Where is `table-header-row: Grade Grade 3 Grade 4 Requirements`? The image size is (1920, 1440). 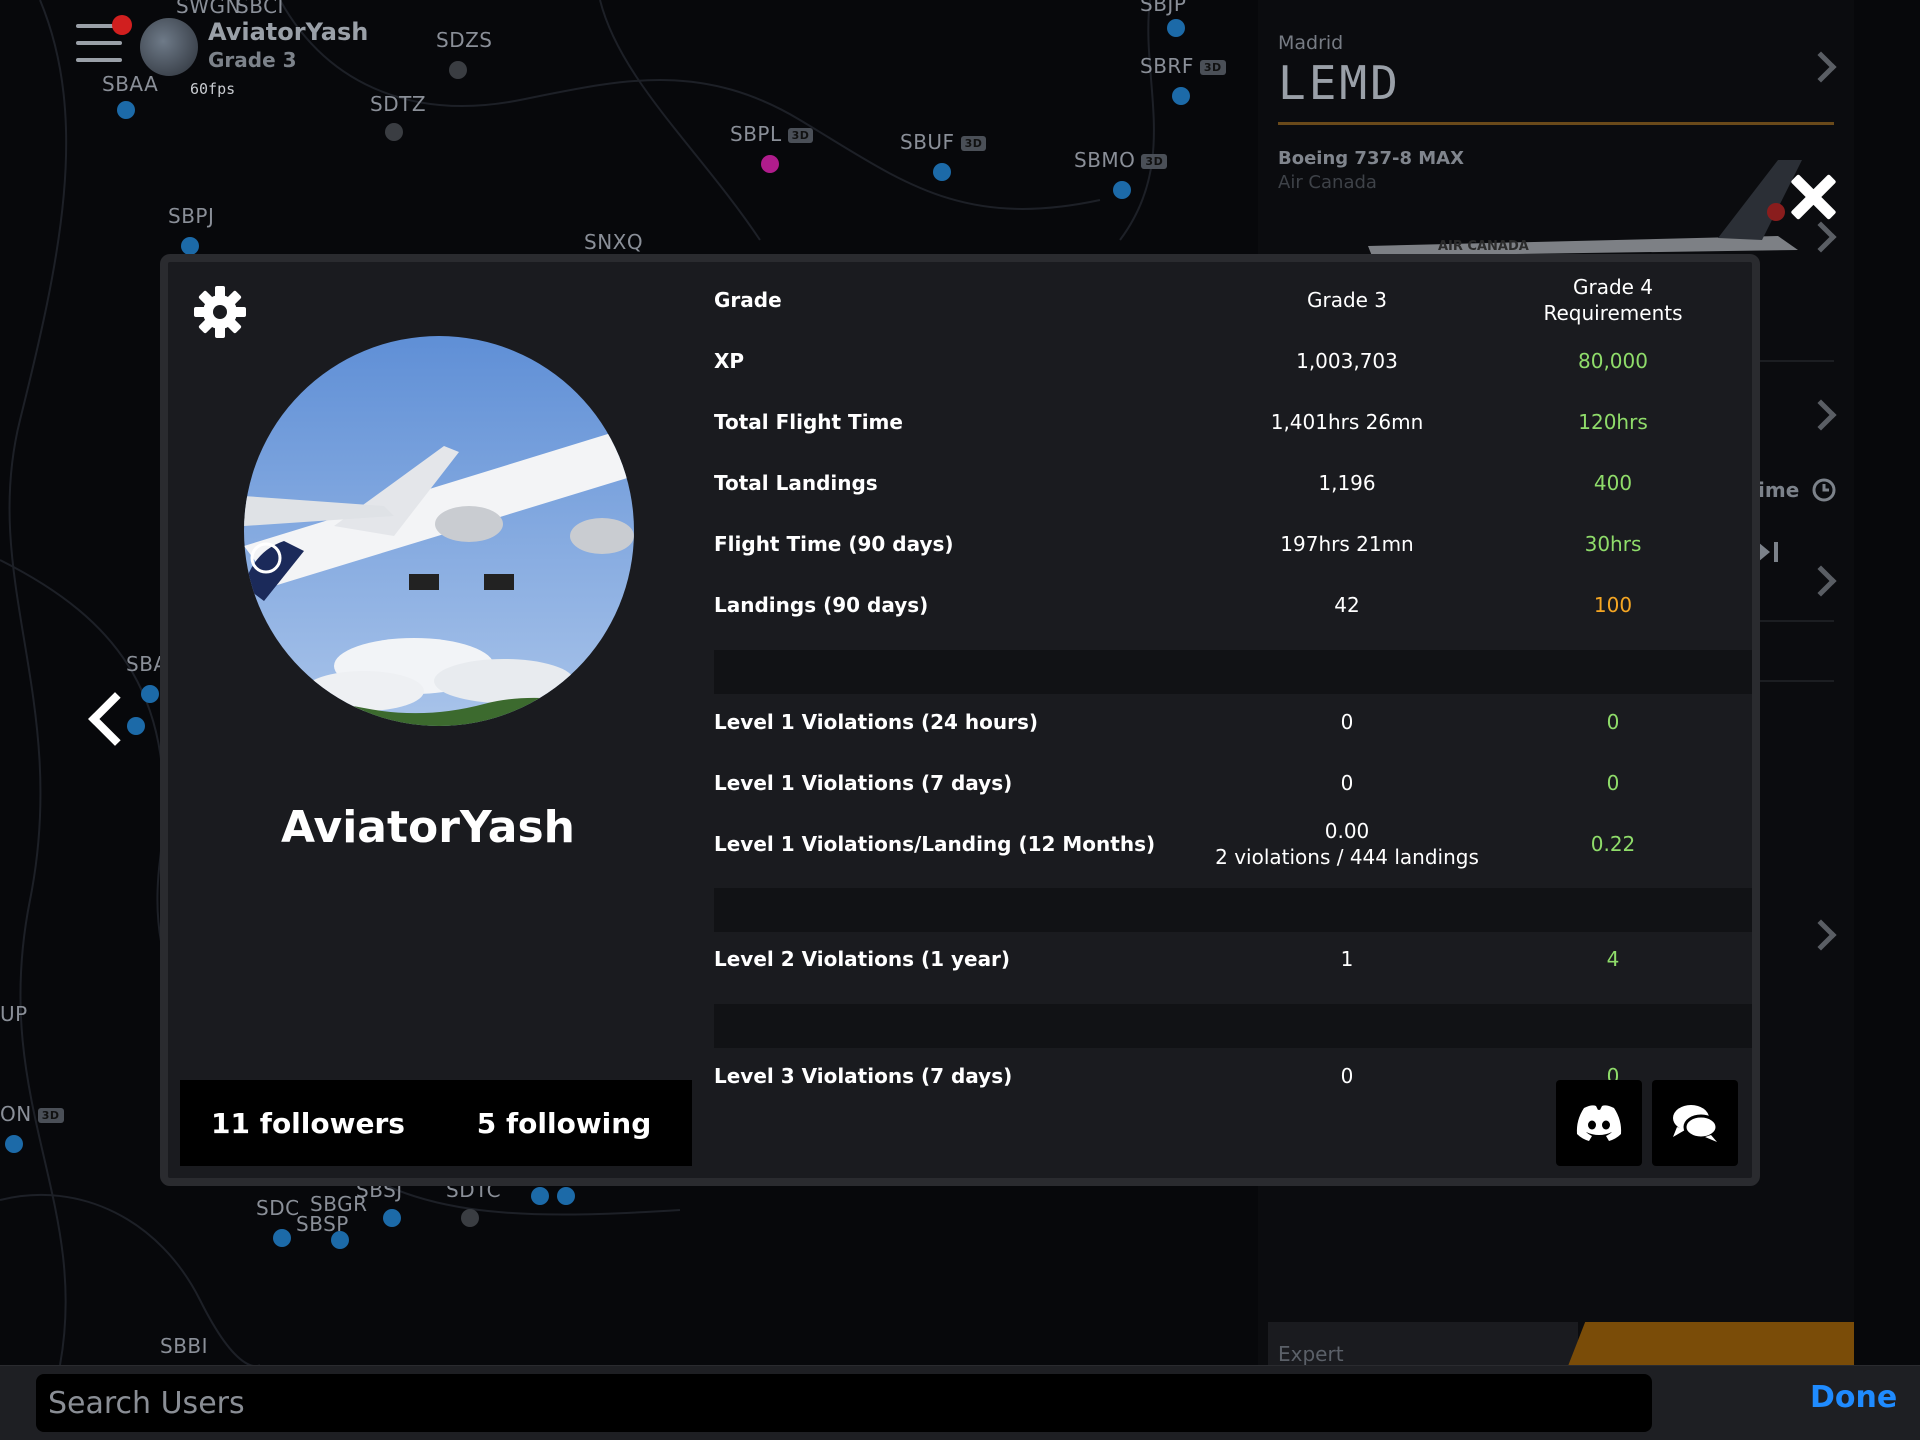
table-header-row: Grade Grade 3 Grade 4 Requirements is located at coordinates (1233, 300).